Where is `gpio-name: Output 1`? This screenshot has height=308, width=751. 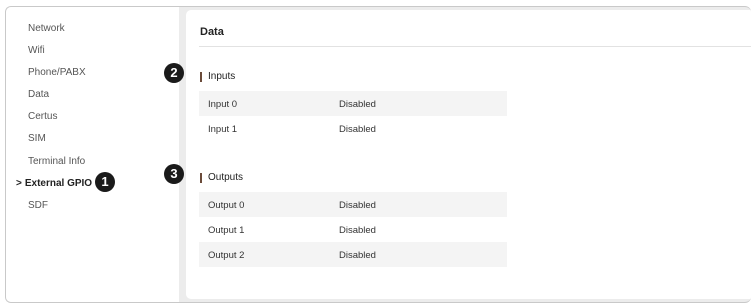
gpio-name: Output 1 is located at coordinates (226, 230).